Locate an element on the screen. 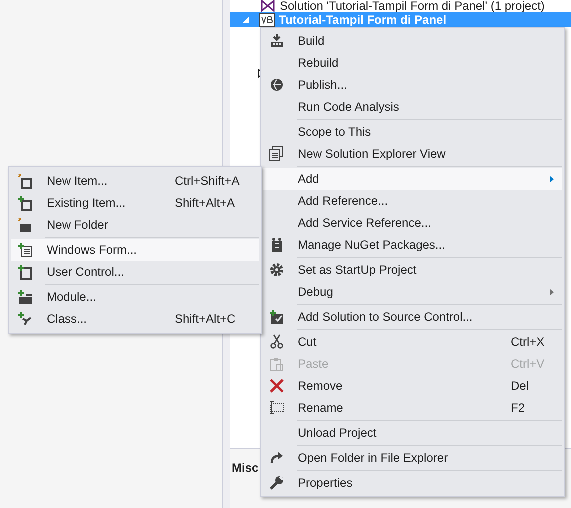  menu-item: Open Folder in File Explorer is located at coordinates (412, 458).